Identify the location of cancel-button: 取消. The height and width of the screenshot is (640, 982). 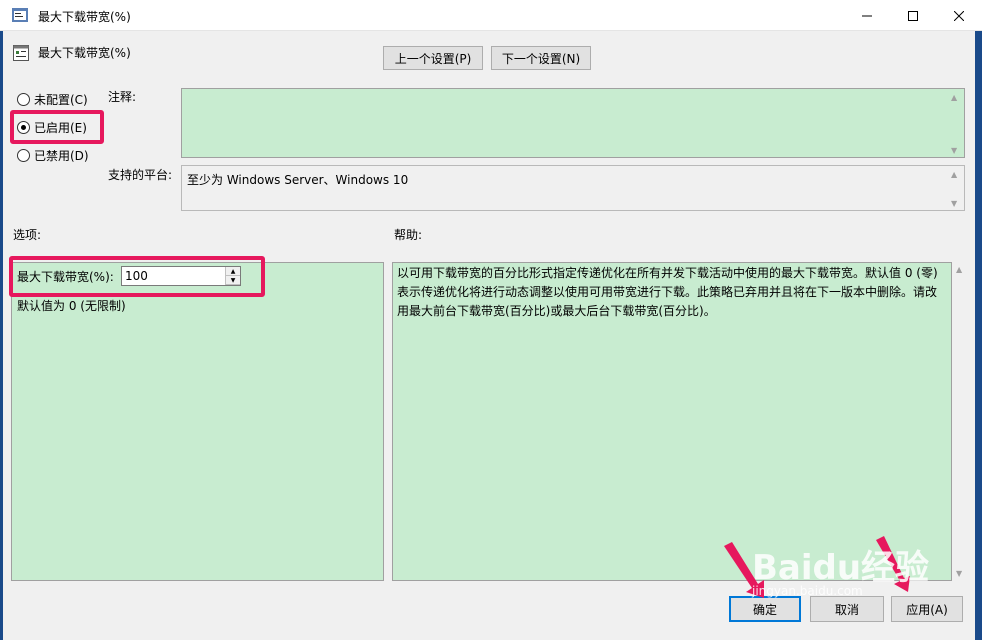
(847, 609).